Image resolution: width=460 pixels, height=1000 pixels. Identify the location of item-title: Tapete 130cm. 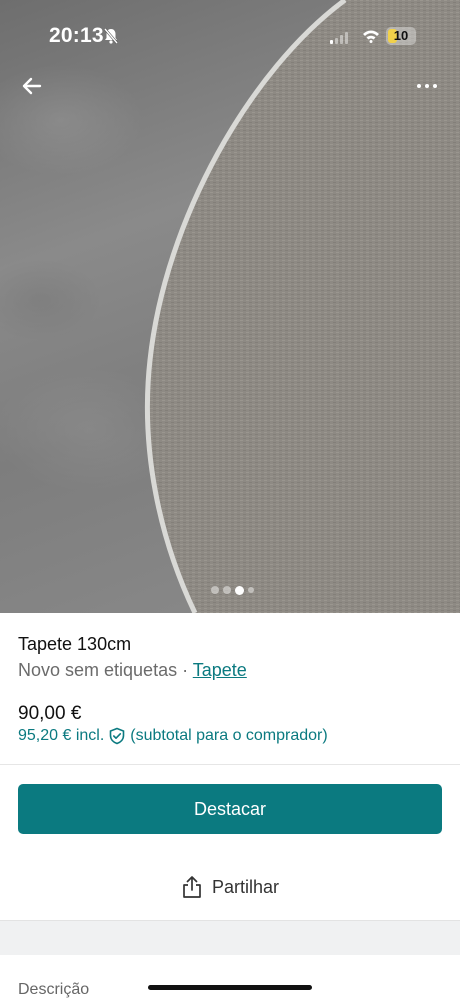
(75, 644).